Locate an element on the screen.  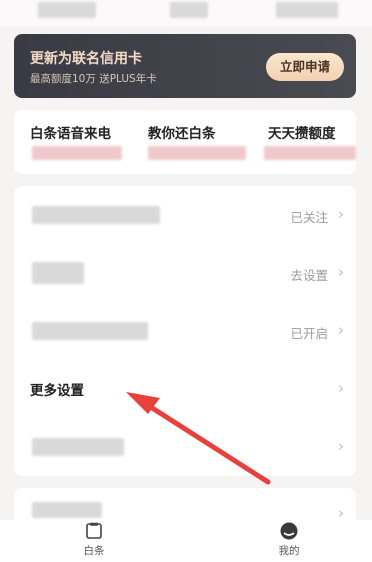
bottom-nav: 白条 我的 is located at coordinates (186, 541).